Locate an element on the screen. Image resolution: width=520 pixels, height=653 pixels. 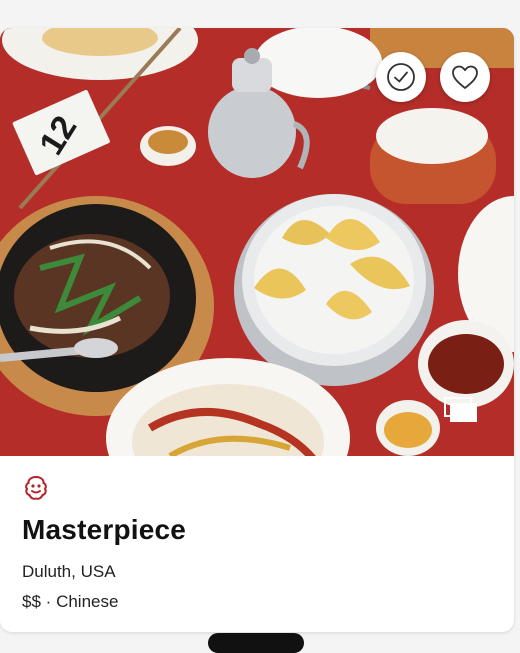
favorite-button is located at coordinates (465, 77).